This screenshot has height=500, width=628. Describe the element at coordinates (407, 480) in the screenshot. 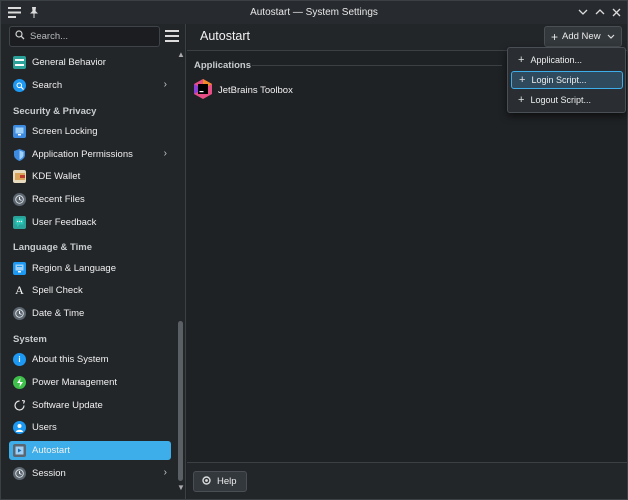

I see `footer-bar: Help` at that location.